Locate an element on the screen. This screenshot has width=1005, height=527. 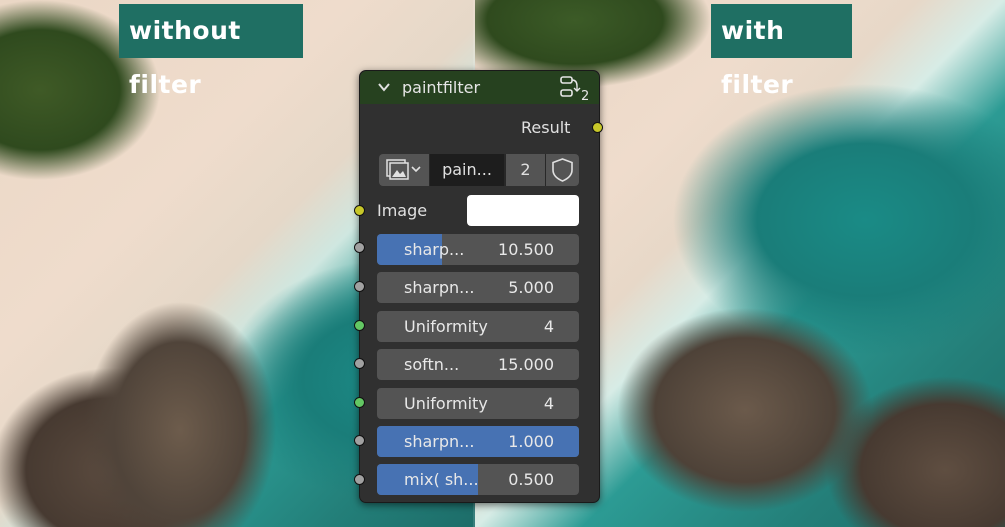
browse-node-group-button is located at coordinates (404, 170).